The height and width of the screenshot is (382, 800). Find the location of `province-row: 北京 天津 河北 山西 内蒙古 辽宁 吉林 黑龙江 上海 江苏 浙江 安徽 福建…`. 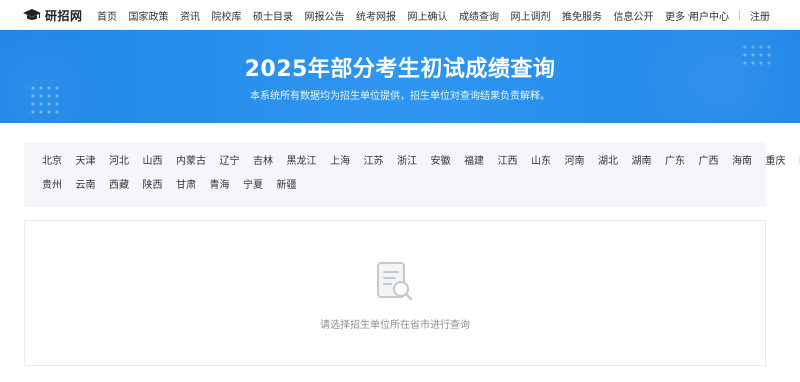

province-row: 北京 天津 河北 山西 内蒙古 辽宁 吉林 黑龙江 上海 江苏 浙江 安徽 福建… is located at coordinates (421, 162).